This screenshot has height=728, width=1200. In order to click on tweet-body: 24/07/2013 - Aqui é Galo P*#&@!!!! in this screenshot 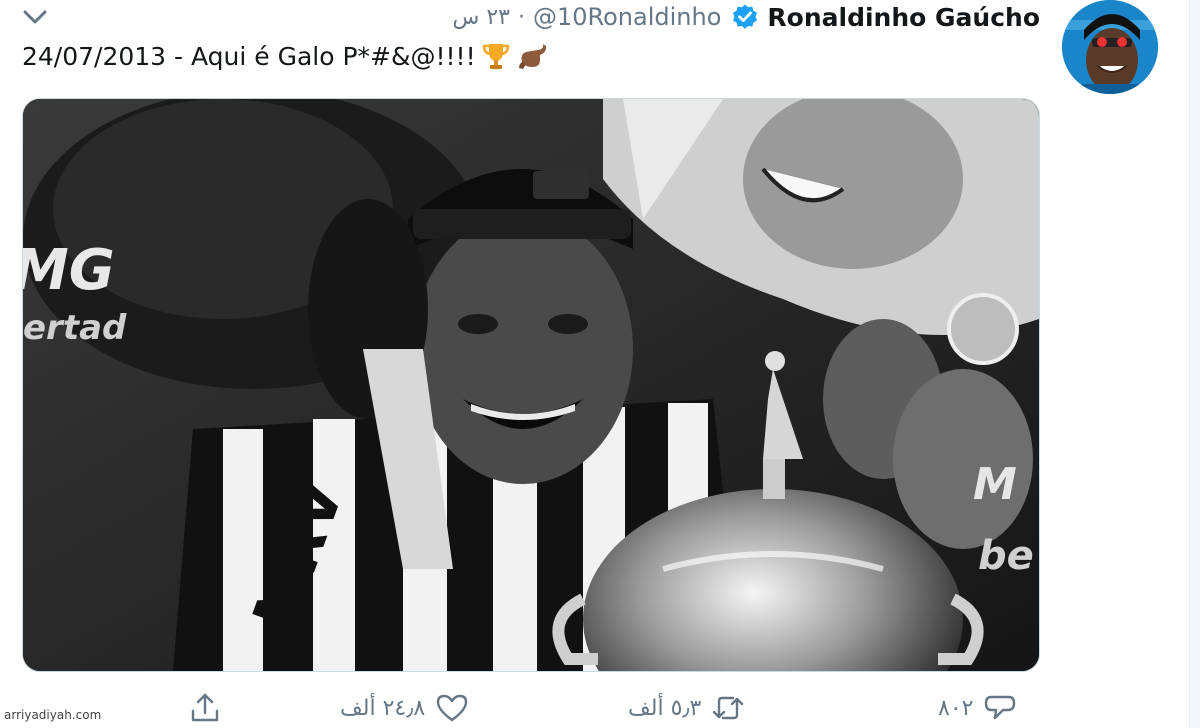, I will do `click(249, 56)`.